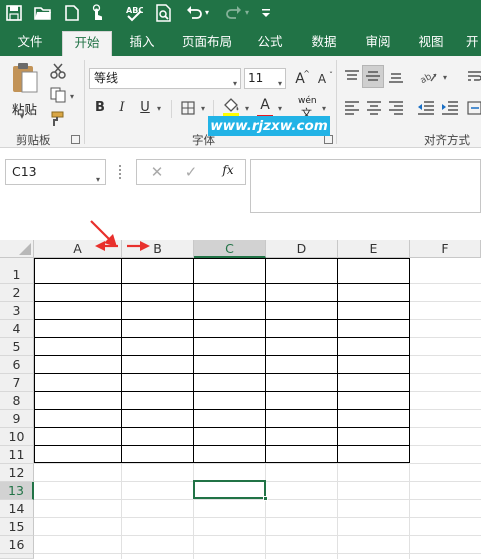 Image resolution: width=481 pixels, height=559 pixels. I want to click on fill-handle, so click(265, 498).